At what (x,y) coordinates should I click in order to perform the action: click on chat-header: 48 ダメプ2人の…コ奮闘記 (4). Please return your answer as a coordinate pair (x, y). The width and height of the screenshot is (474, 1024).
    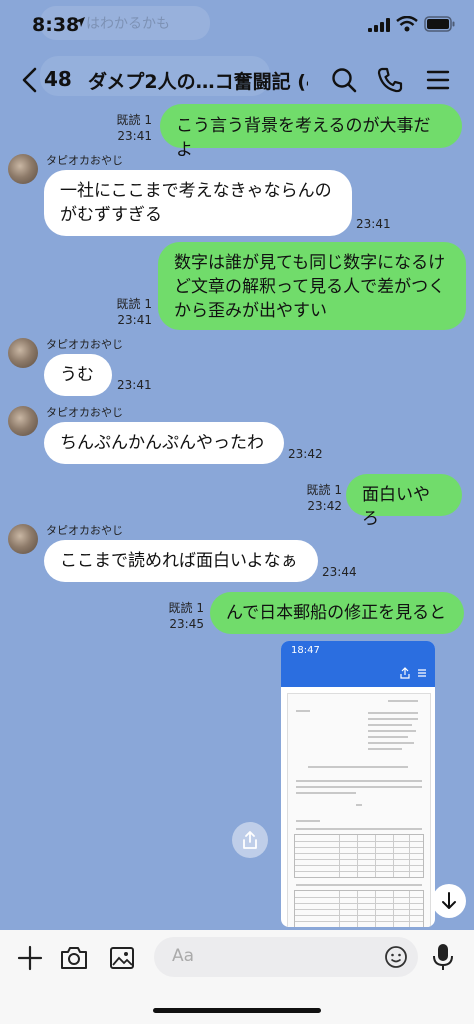
    Looking at the image, I should click on (237, 80).